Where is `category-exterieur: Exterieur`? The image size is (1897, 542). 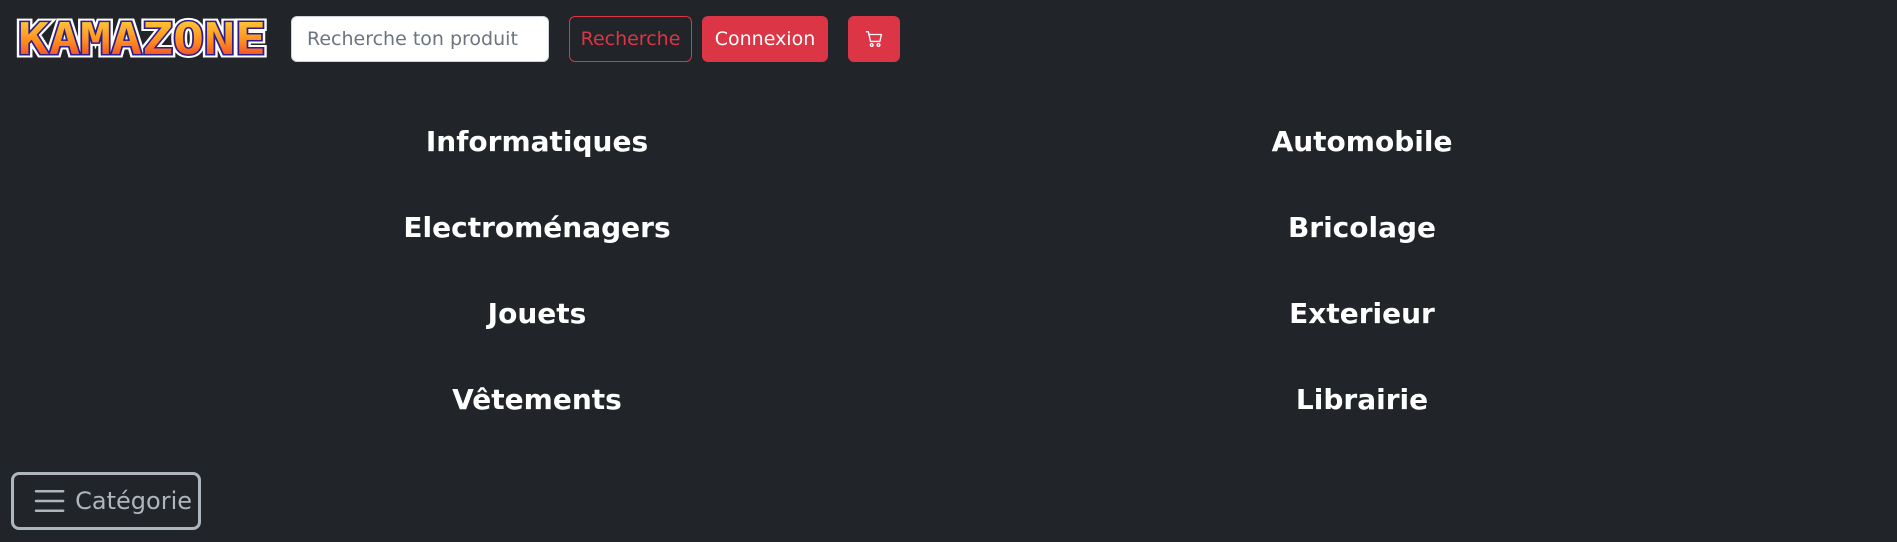
category-exterieur: Exterieur is located at coordinates (1362, 314).